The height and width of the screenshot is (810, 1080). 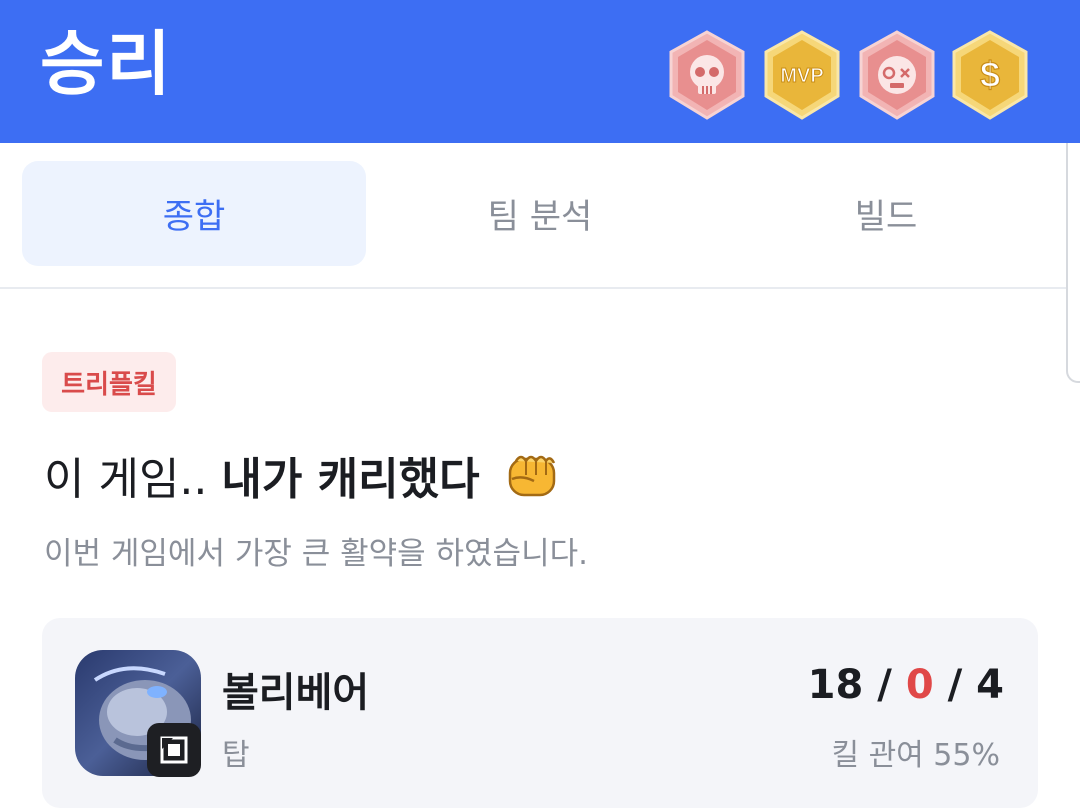 What do you see at coordinates (915, 755) in the screenshot?
I see `kill-participation: 킬 관여 55%` at bounding box center [915, 755].